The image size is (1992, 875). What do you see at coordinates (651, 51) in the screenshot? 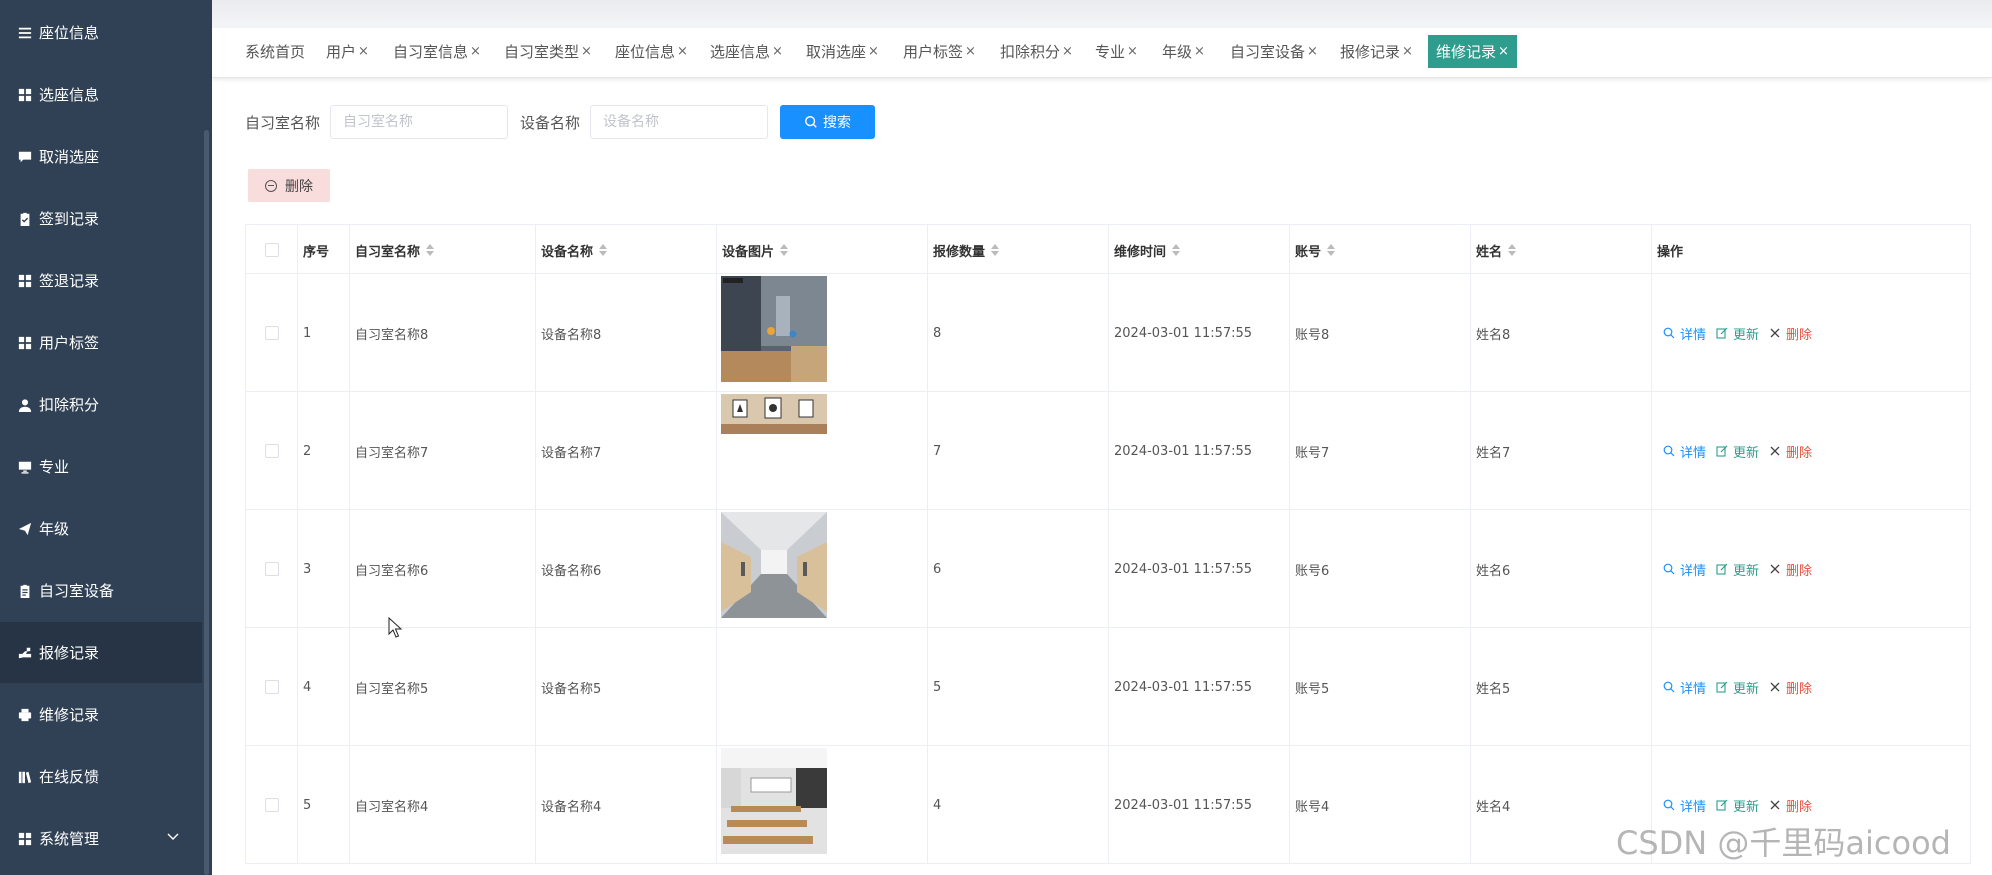
I see `tag-item: 座位信息 ×` at bounding box center [651, 51].